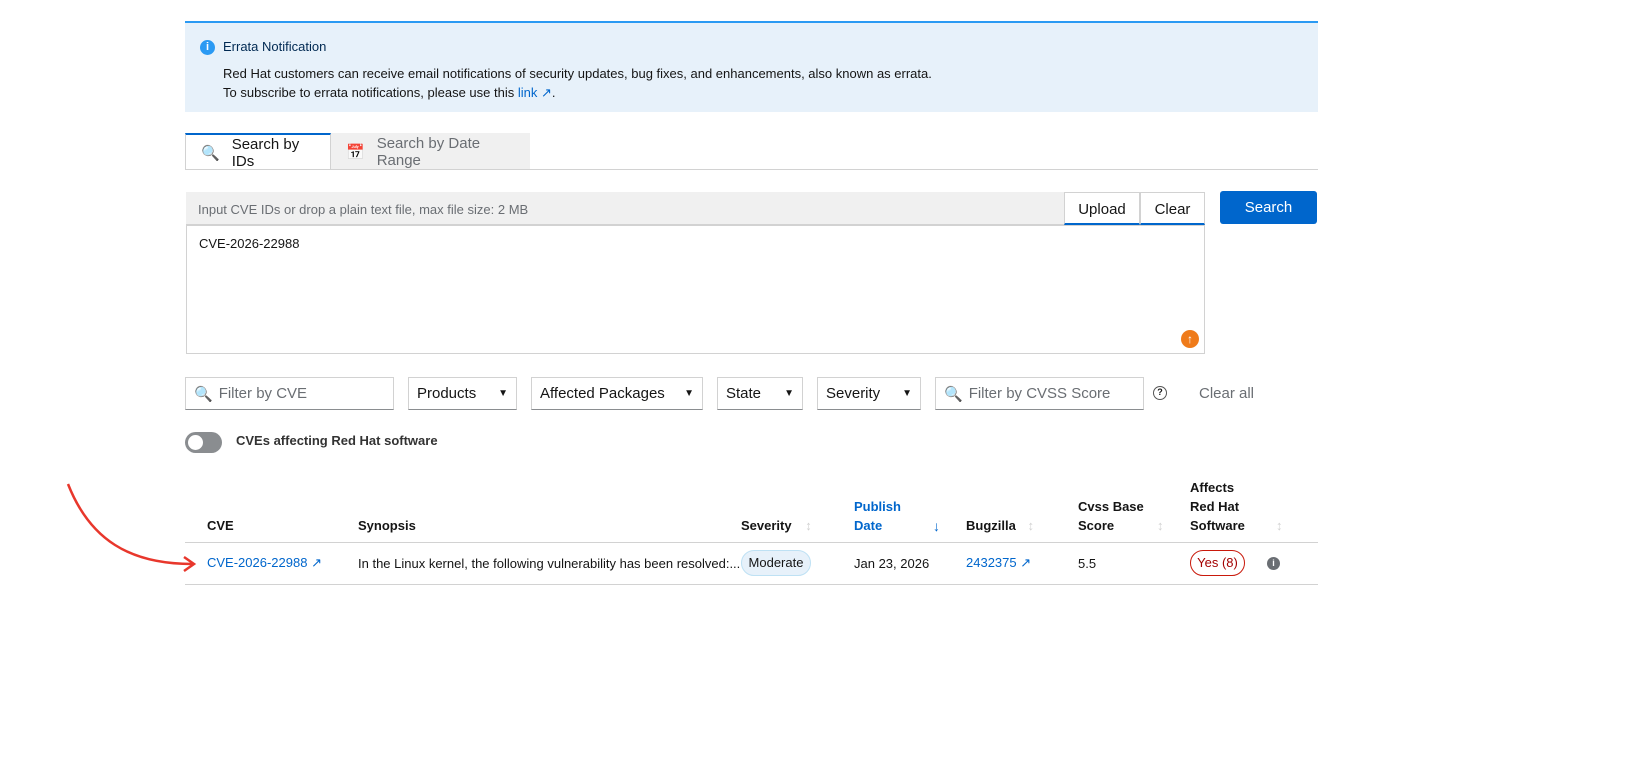  I want to click on filter-cve-input: 🔍 Filter by CVE, so click(289, 393).